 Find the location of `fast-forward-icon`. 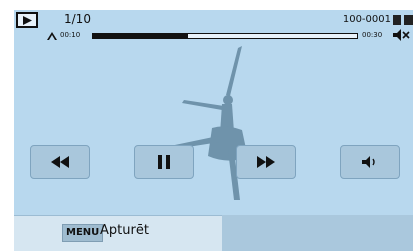

fast-forward-icon is located at coordinates (266, 162).